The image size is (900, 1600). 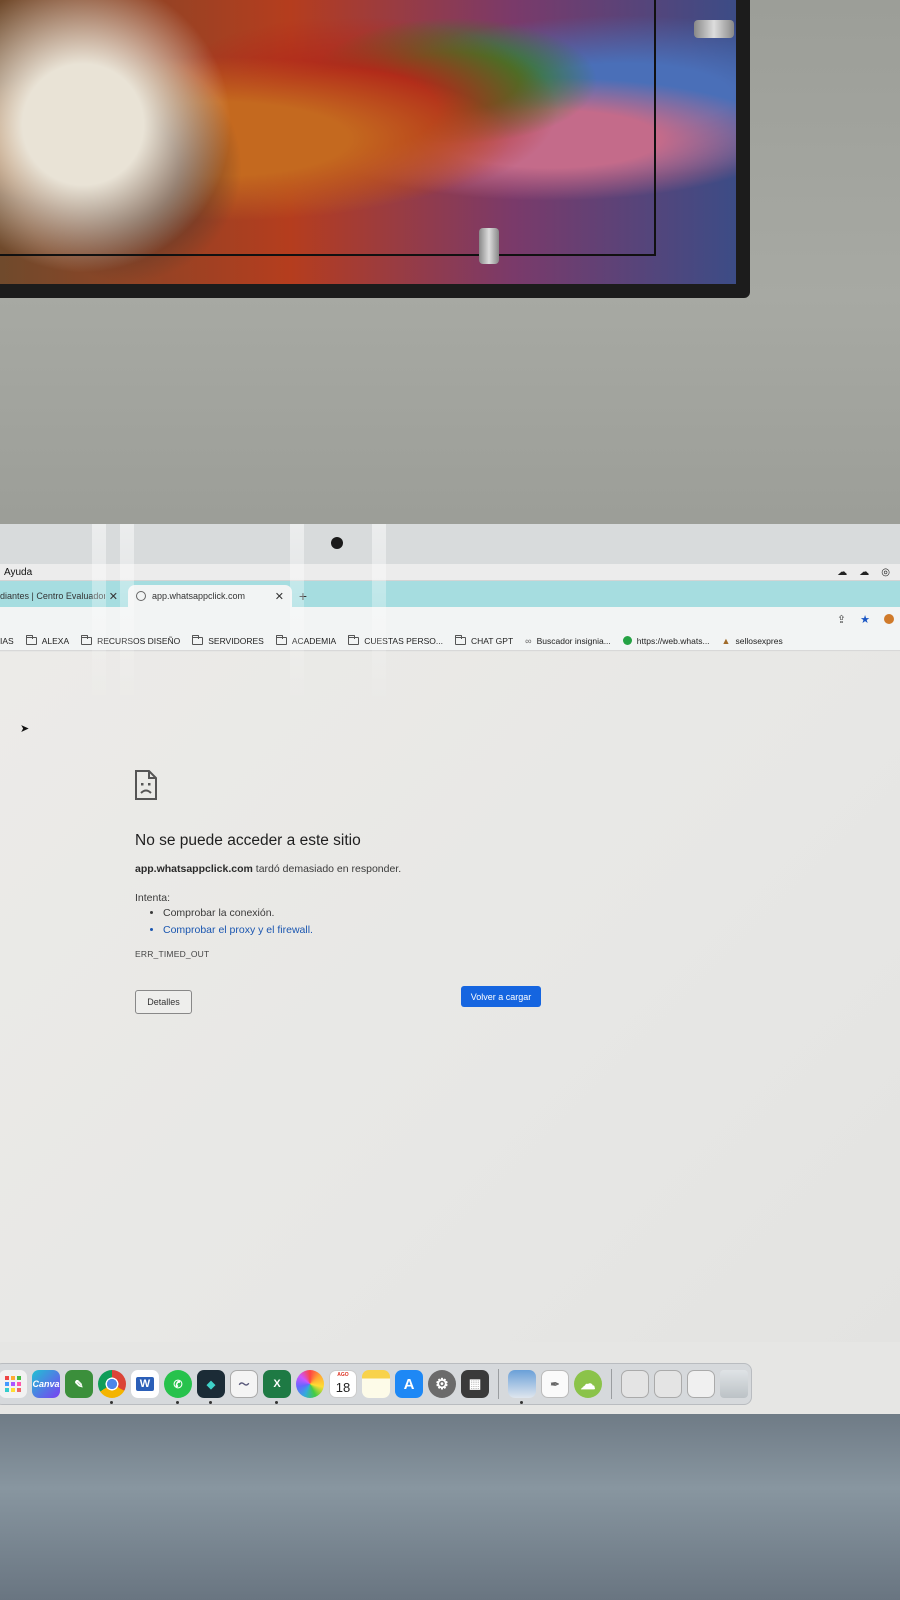 I want to click on image-capture-icon, so click(x=522, y=1387).